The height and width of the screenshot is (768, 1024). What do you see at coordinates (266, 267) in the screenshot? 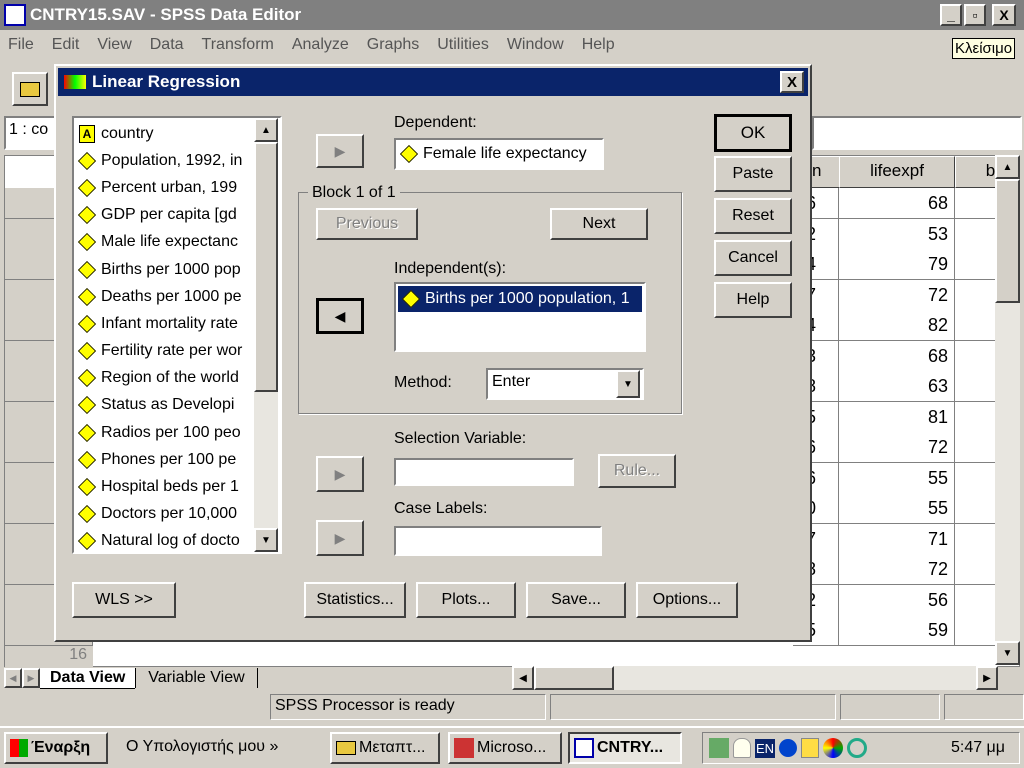
I see `list-scroll-thumb` at bounding box center [266, 267].